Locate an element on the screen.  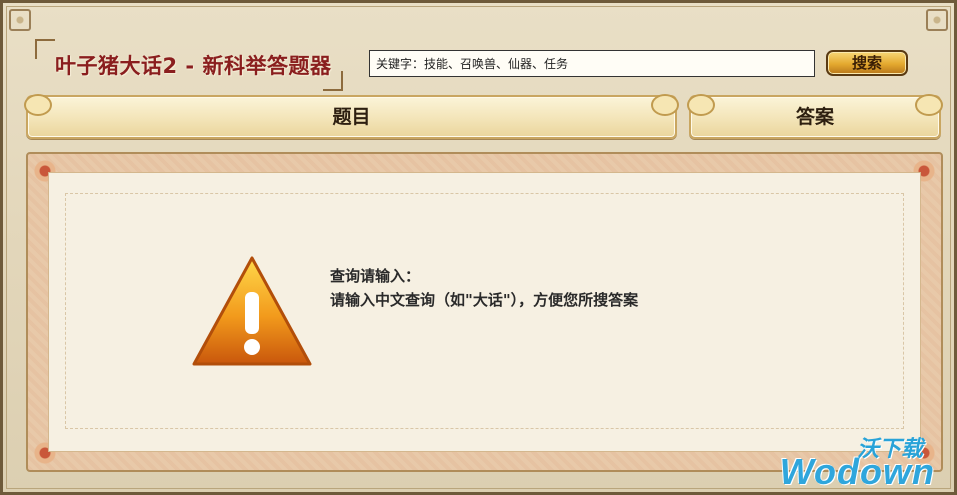
answer-header-label: 答案 is located at coordinates (814, 117).